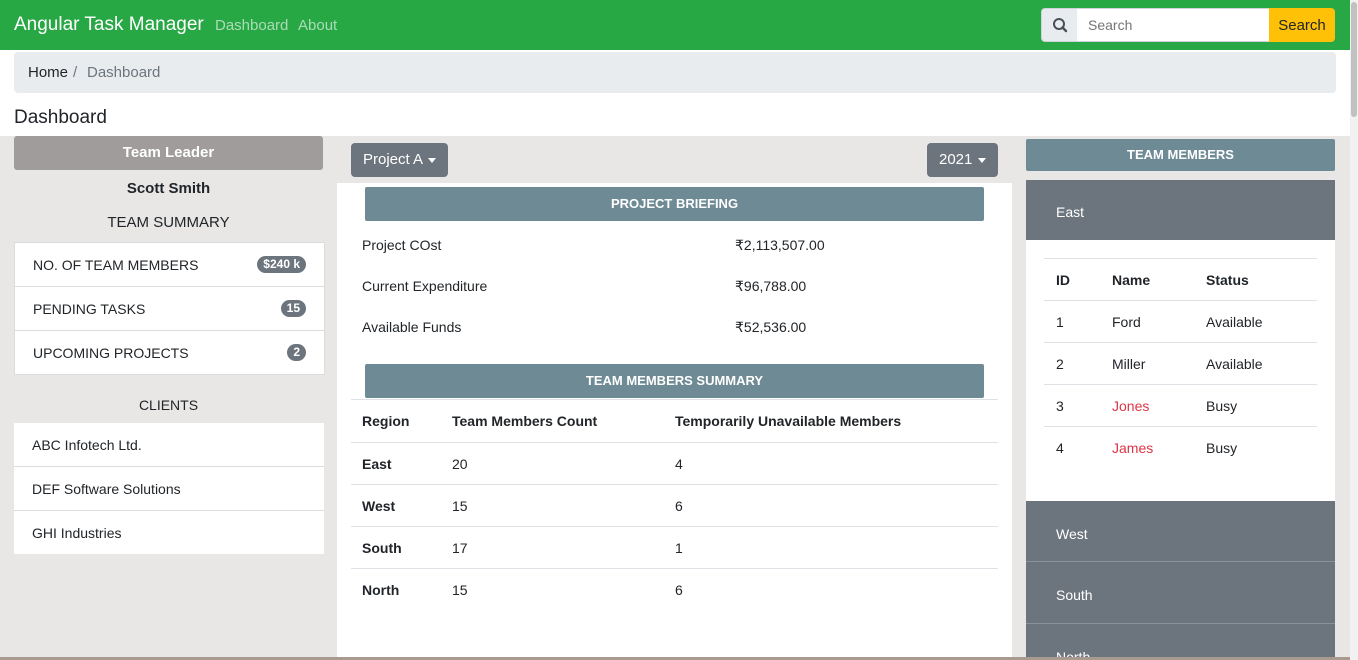  Describe the element at coordinates (87, 445) in the screenshot. I see `client-name: ABC Infotech Ltd.` at that location.